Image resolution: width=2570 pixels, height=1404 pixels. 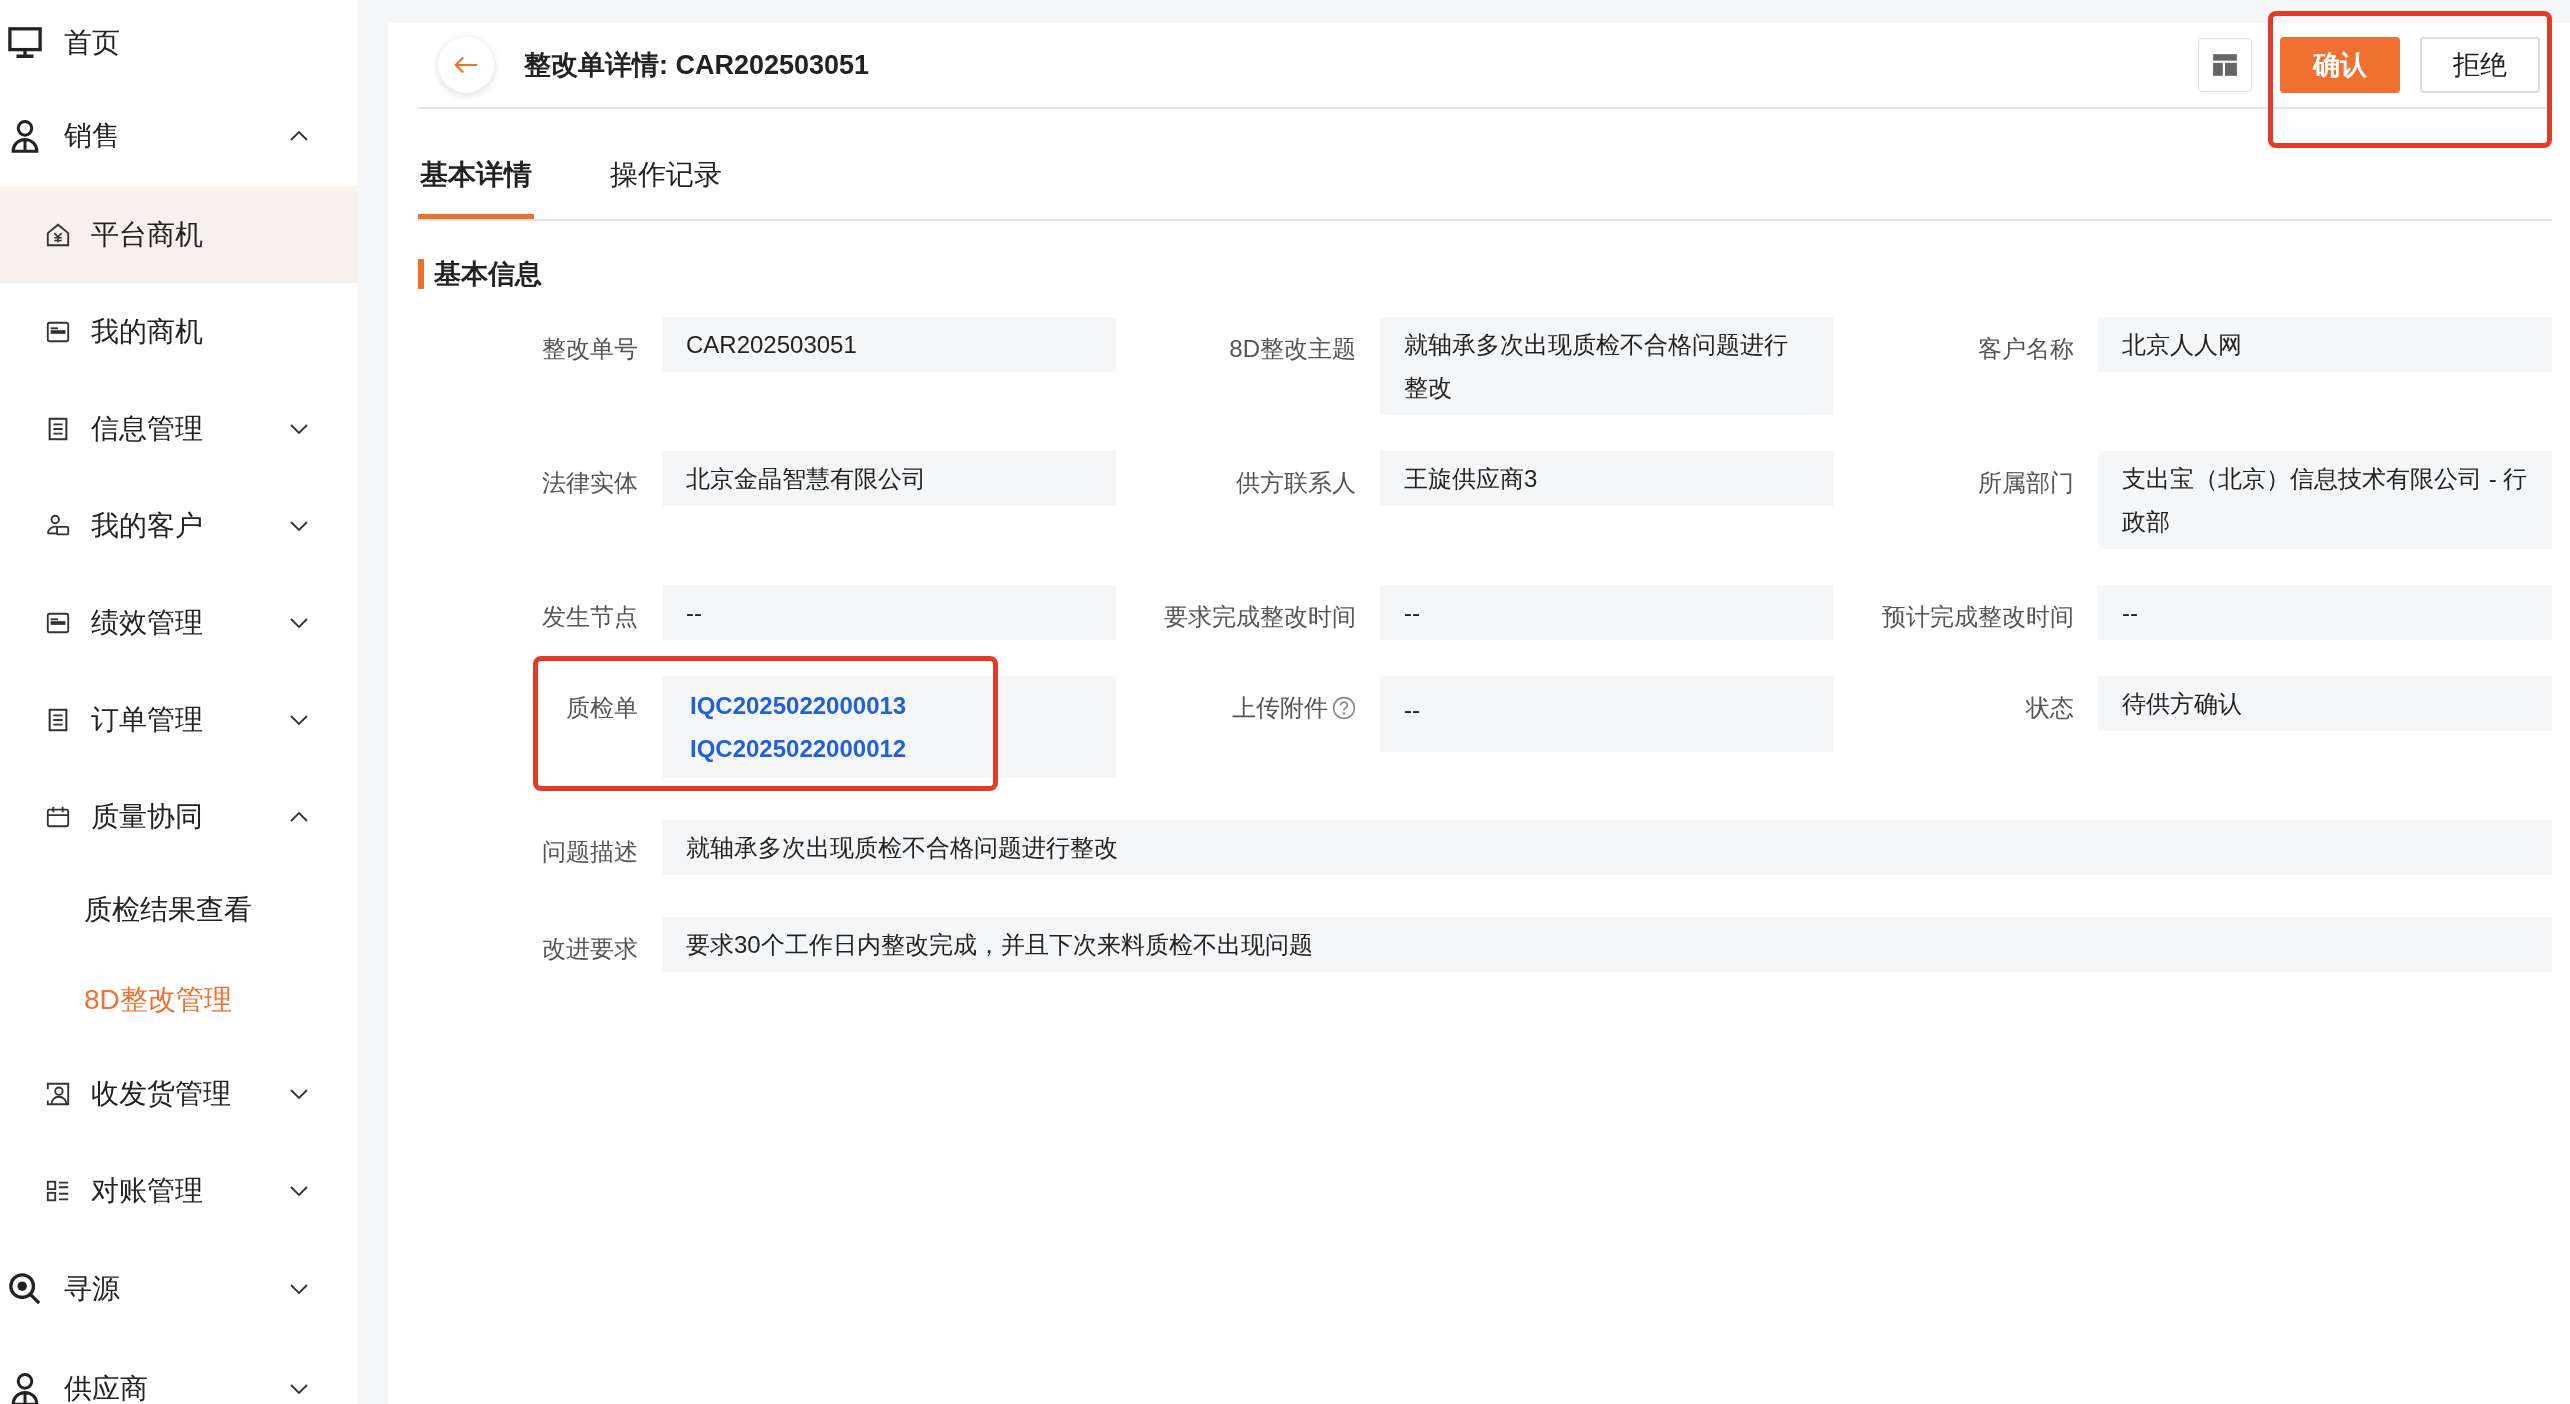 I want to click on field-label: 问题描述, so click(x=590, y=851).